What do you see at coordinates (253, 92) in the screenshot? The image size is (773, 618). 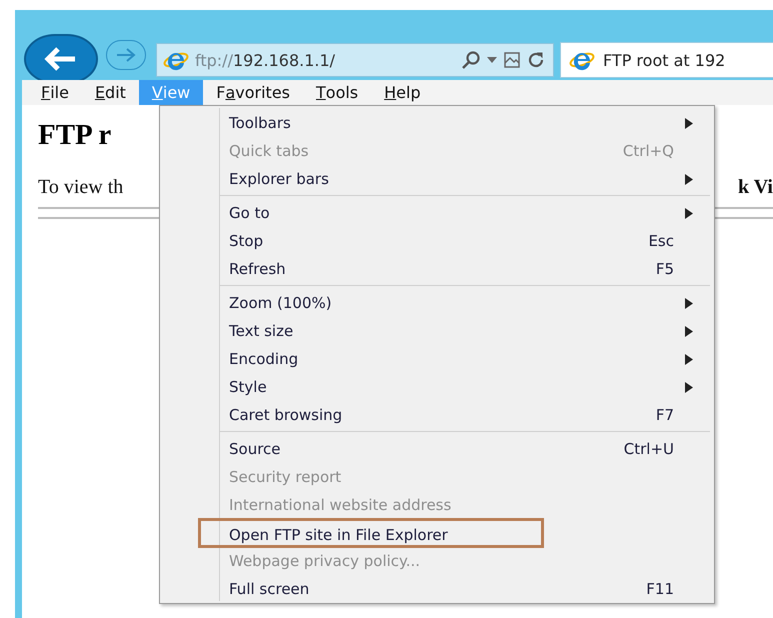 I see `menu-bar-item: Favorites` at bounding box center [253, 92].